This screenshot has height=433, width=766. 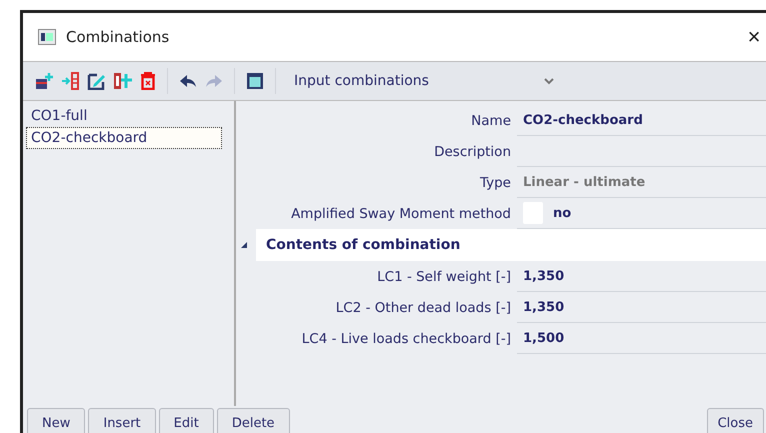 I want to click on value-text: CO2-checkboard, so click(x=583, y=120).